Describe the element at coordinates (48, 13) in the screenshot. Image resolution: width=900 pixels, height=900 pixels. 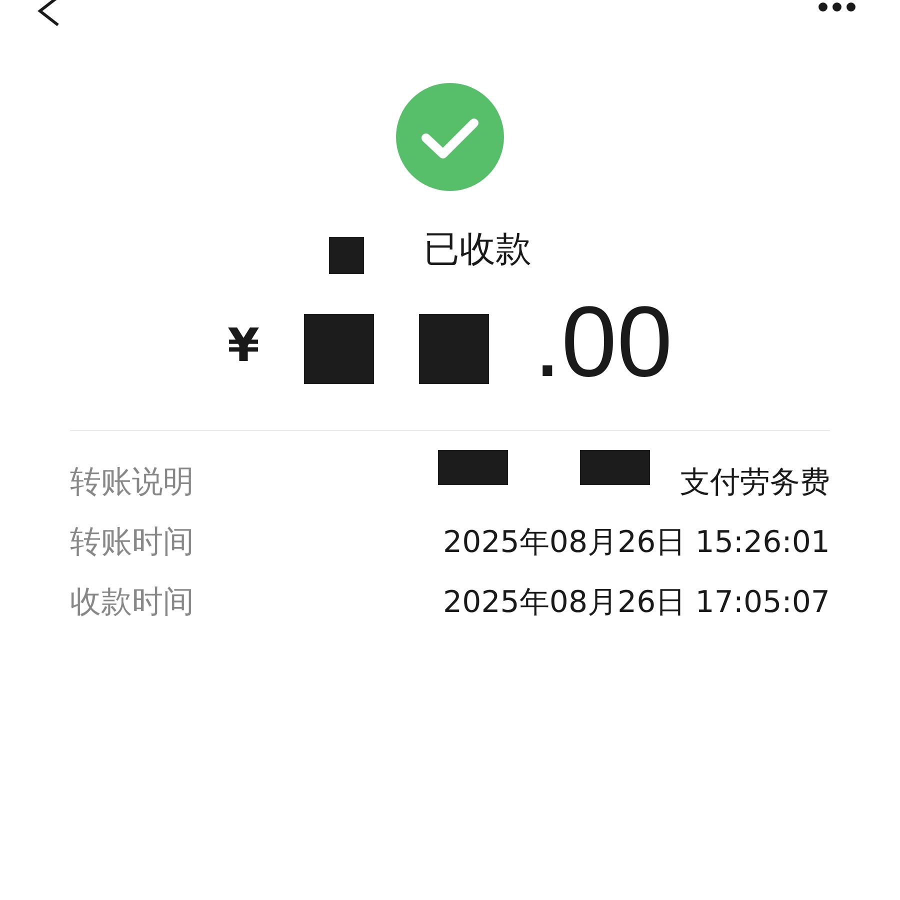
I see `back-icon` at that location.